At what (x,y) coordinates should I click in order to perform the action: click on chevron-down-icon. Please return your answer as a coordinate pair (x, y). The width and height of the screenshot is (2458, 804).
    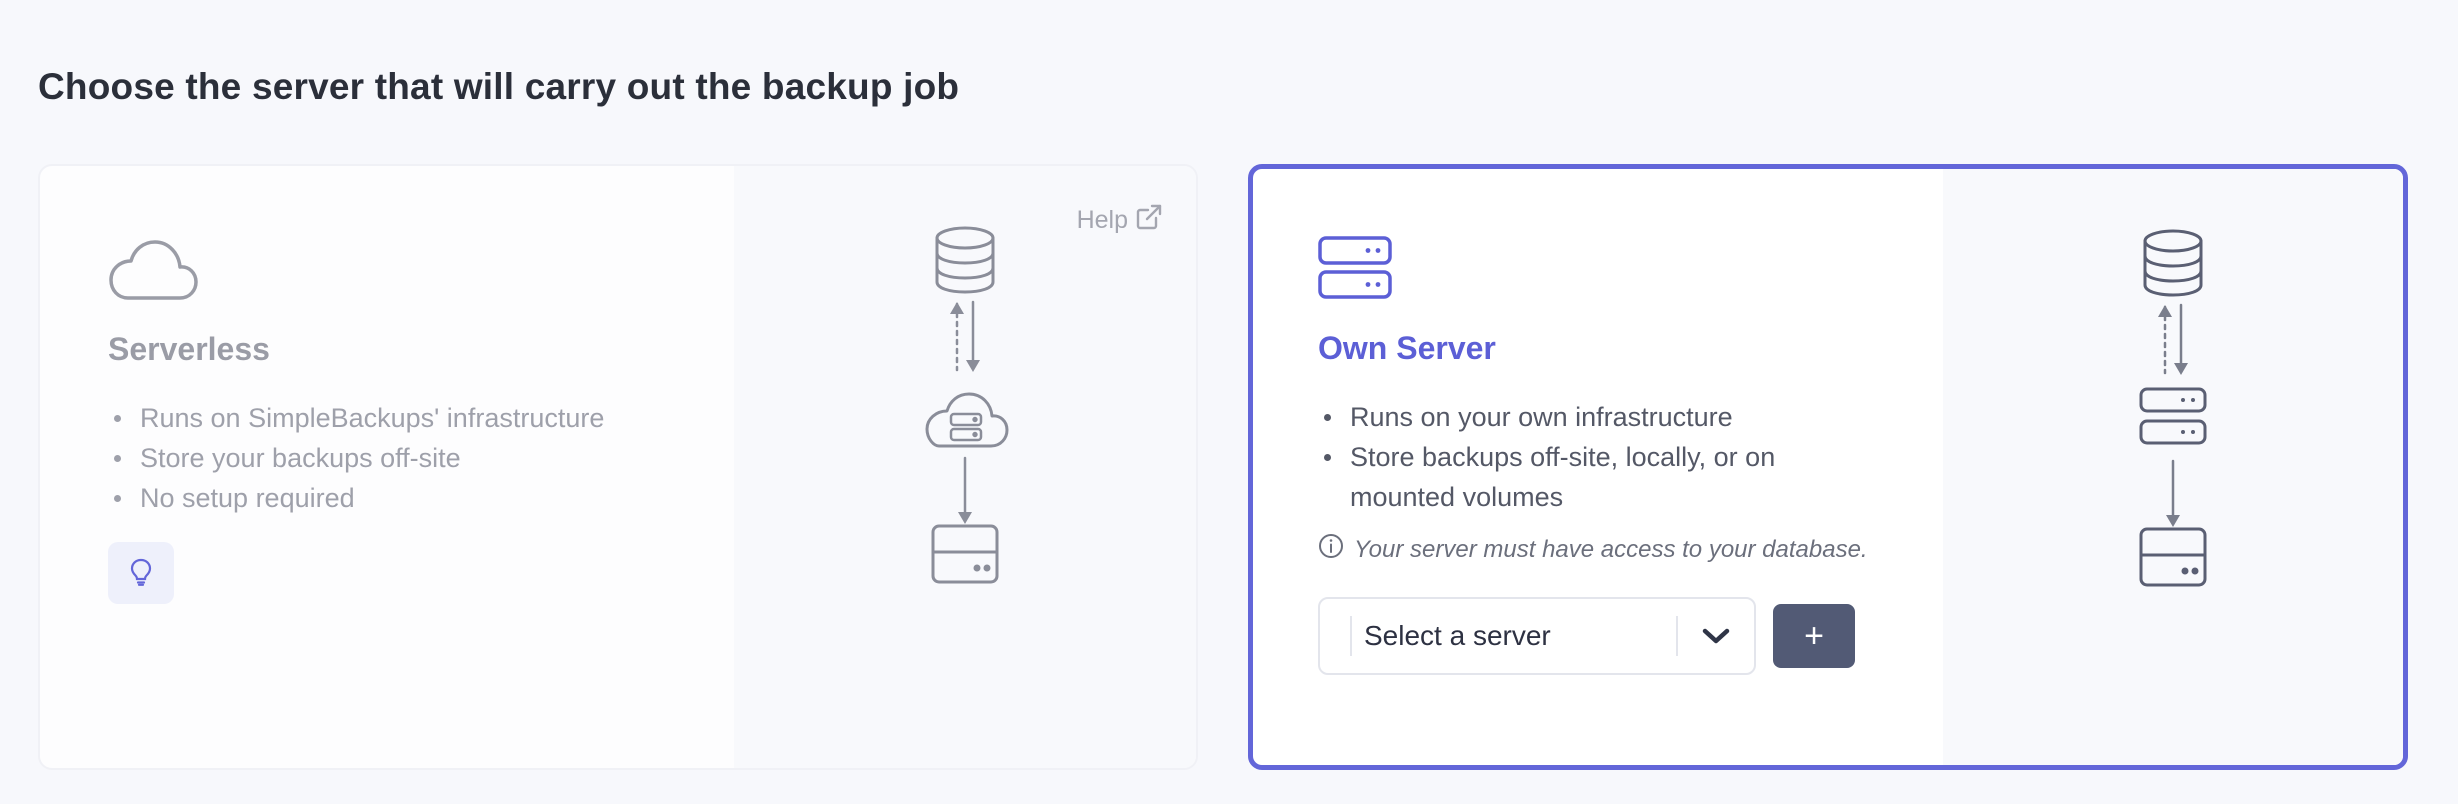
    Looking at the image, I should click on (1716, 636).